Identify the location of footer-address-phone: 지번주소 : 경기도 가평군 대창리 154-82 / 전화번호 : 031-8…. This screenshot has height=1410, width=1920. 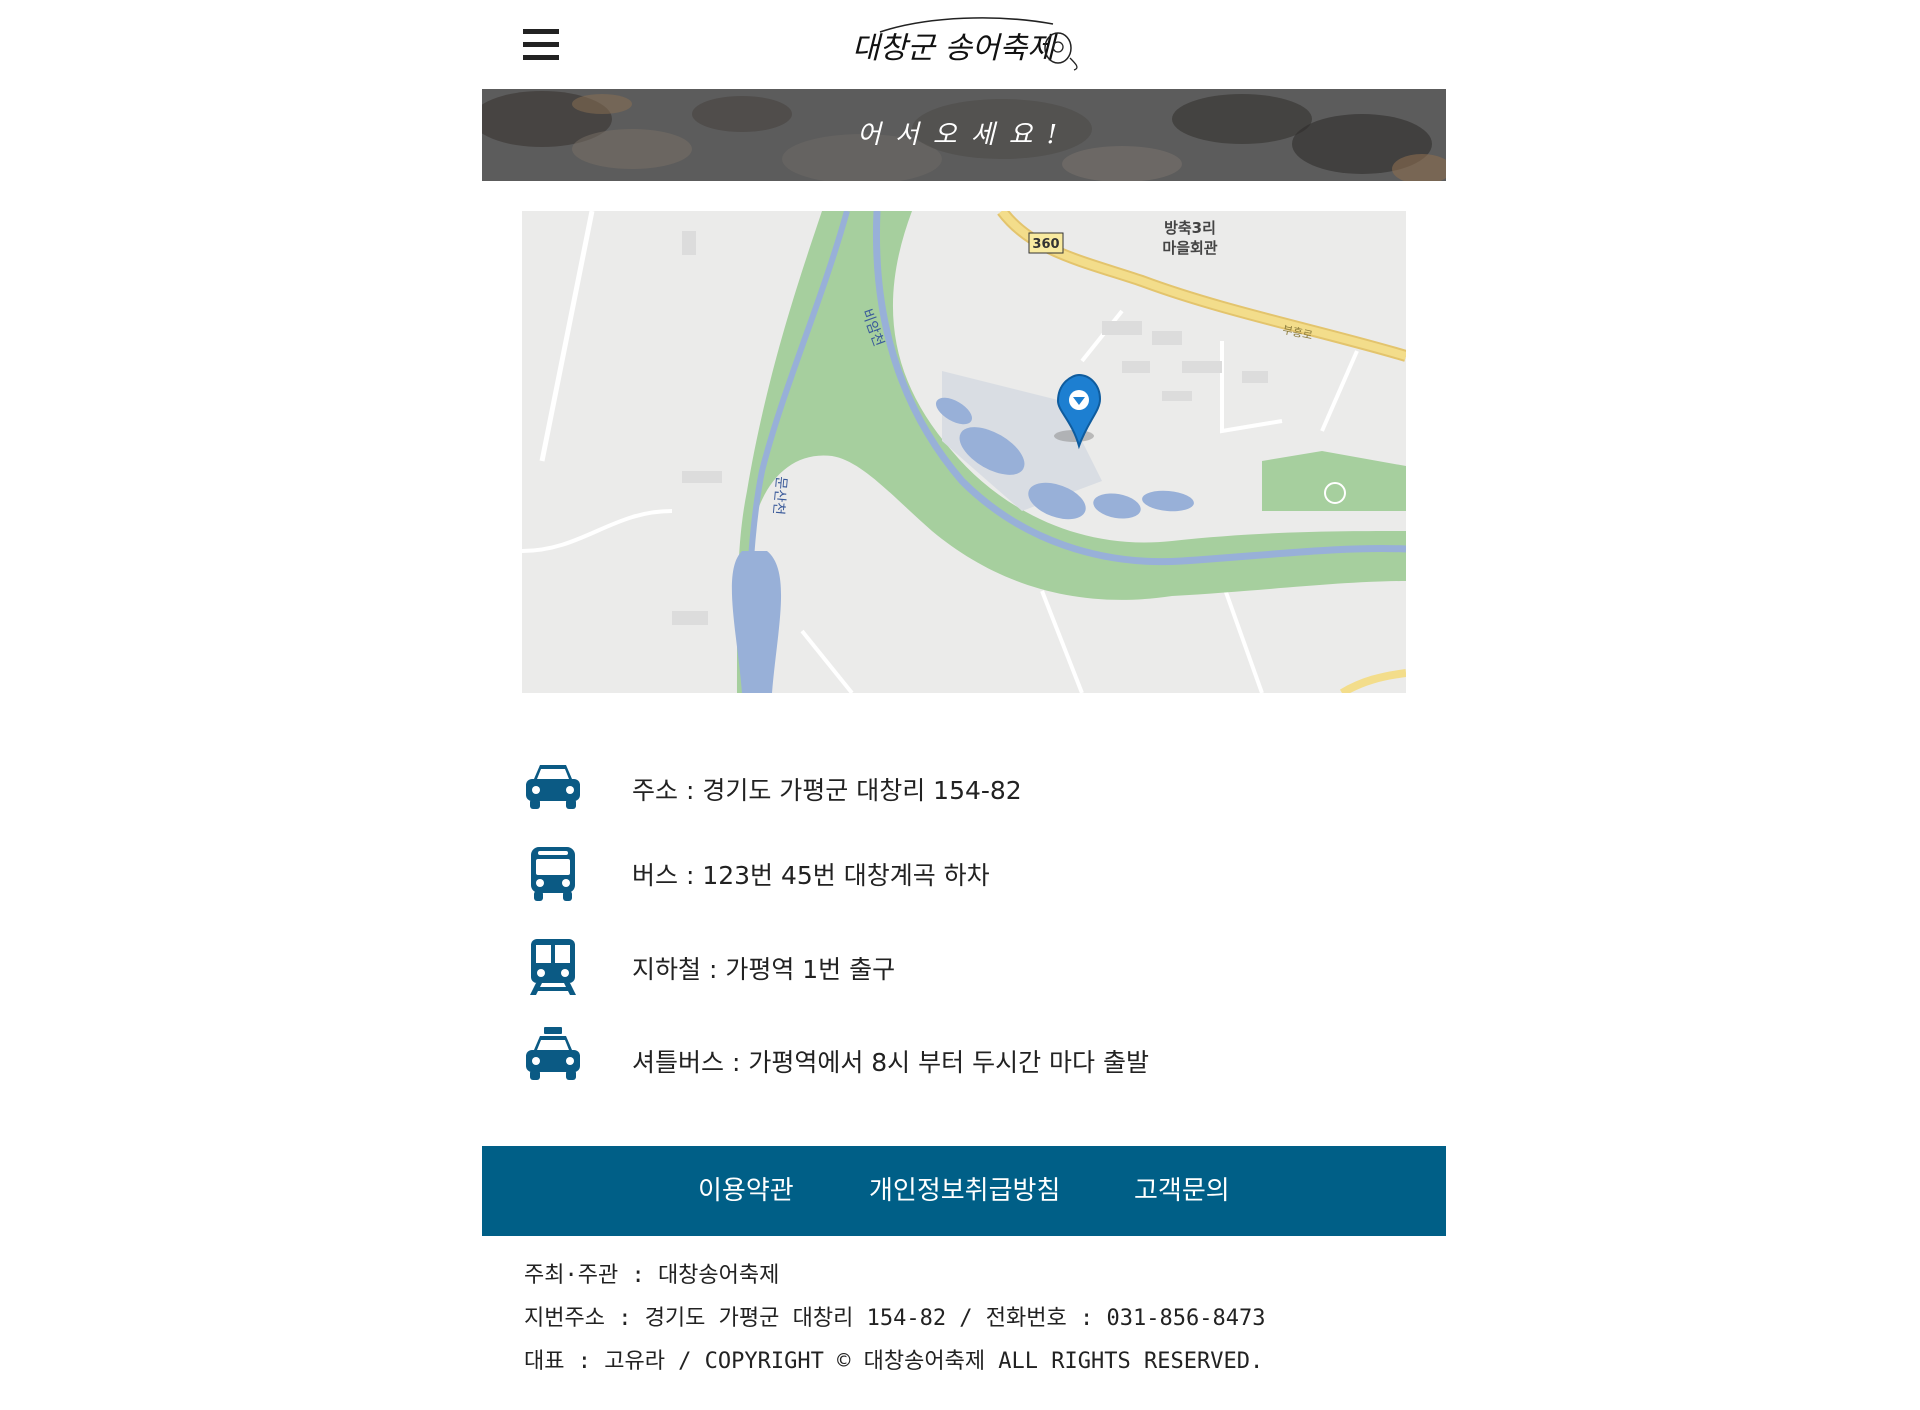
(895, 1318).